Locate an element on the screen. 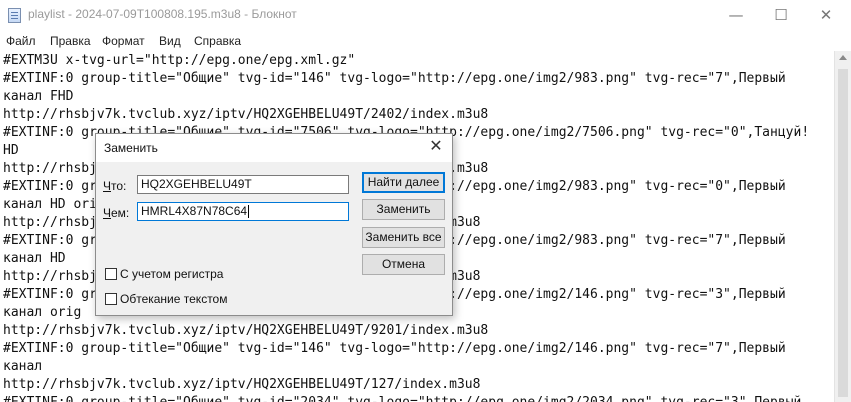 The width and height of the screenshot is (851, 402). menu-view: Вид is located at coordinates (170, 41).